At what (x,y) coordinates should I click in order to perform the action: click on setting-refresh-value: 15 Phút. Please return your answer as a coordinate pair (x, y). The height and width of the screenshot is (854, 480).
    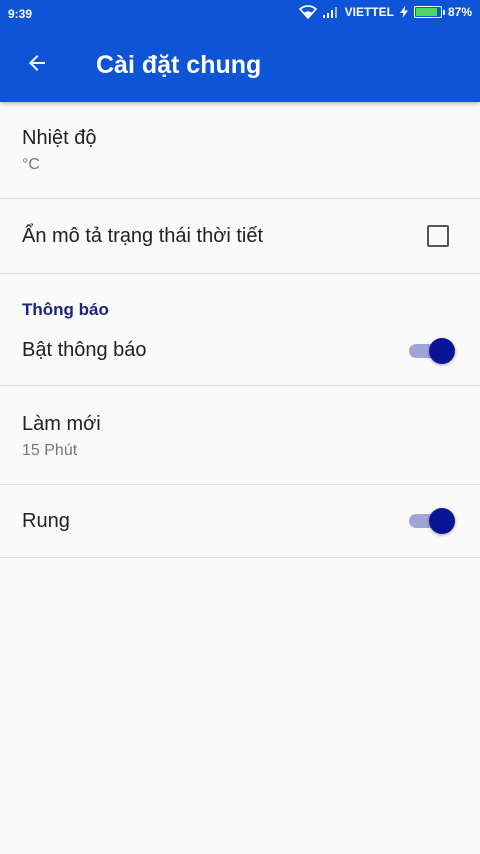
    Looking at the image, I should click on (50, 450).